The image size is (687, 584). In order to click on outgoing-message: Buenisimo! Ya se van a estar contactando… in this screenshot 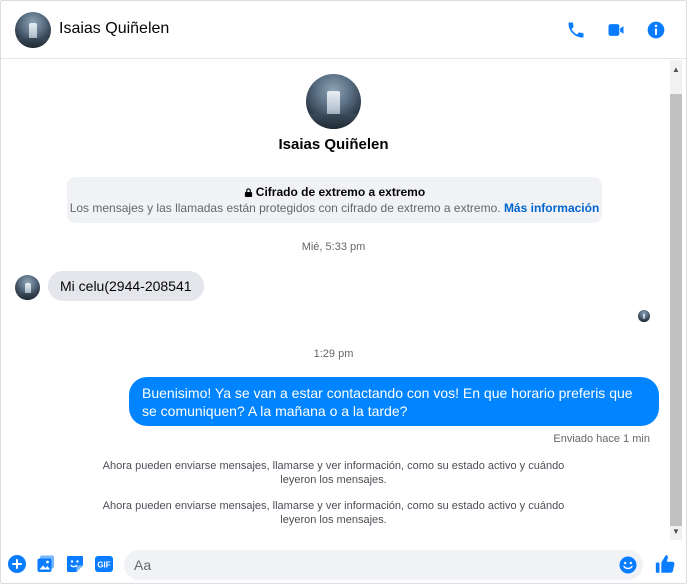, I will do `click(394, 401)`.